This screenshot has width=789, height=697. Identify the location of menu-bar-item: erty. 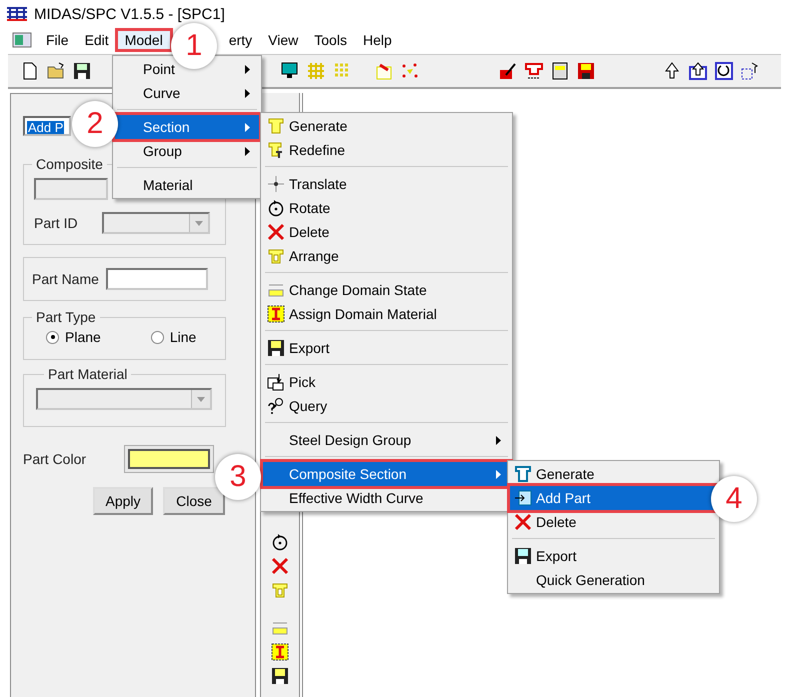
(240, 40).